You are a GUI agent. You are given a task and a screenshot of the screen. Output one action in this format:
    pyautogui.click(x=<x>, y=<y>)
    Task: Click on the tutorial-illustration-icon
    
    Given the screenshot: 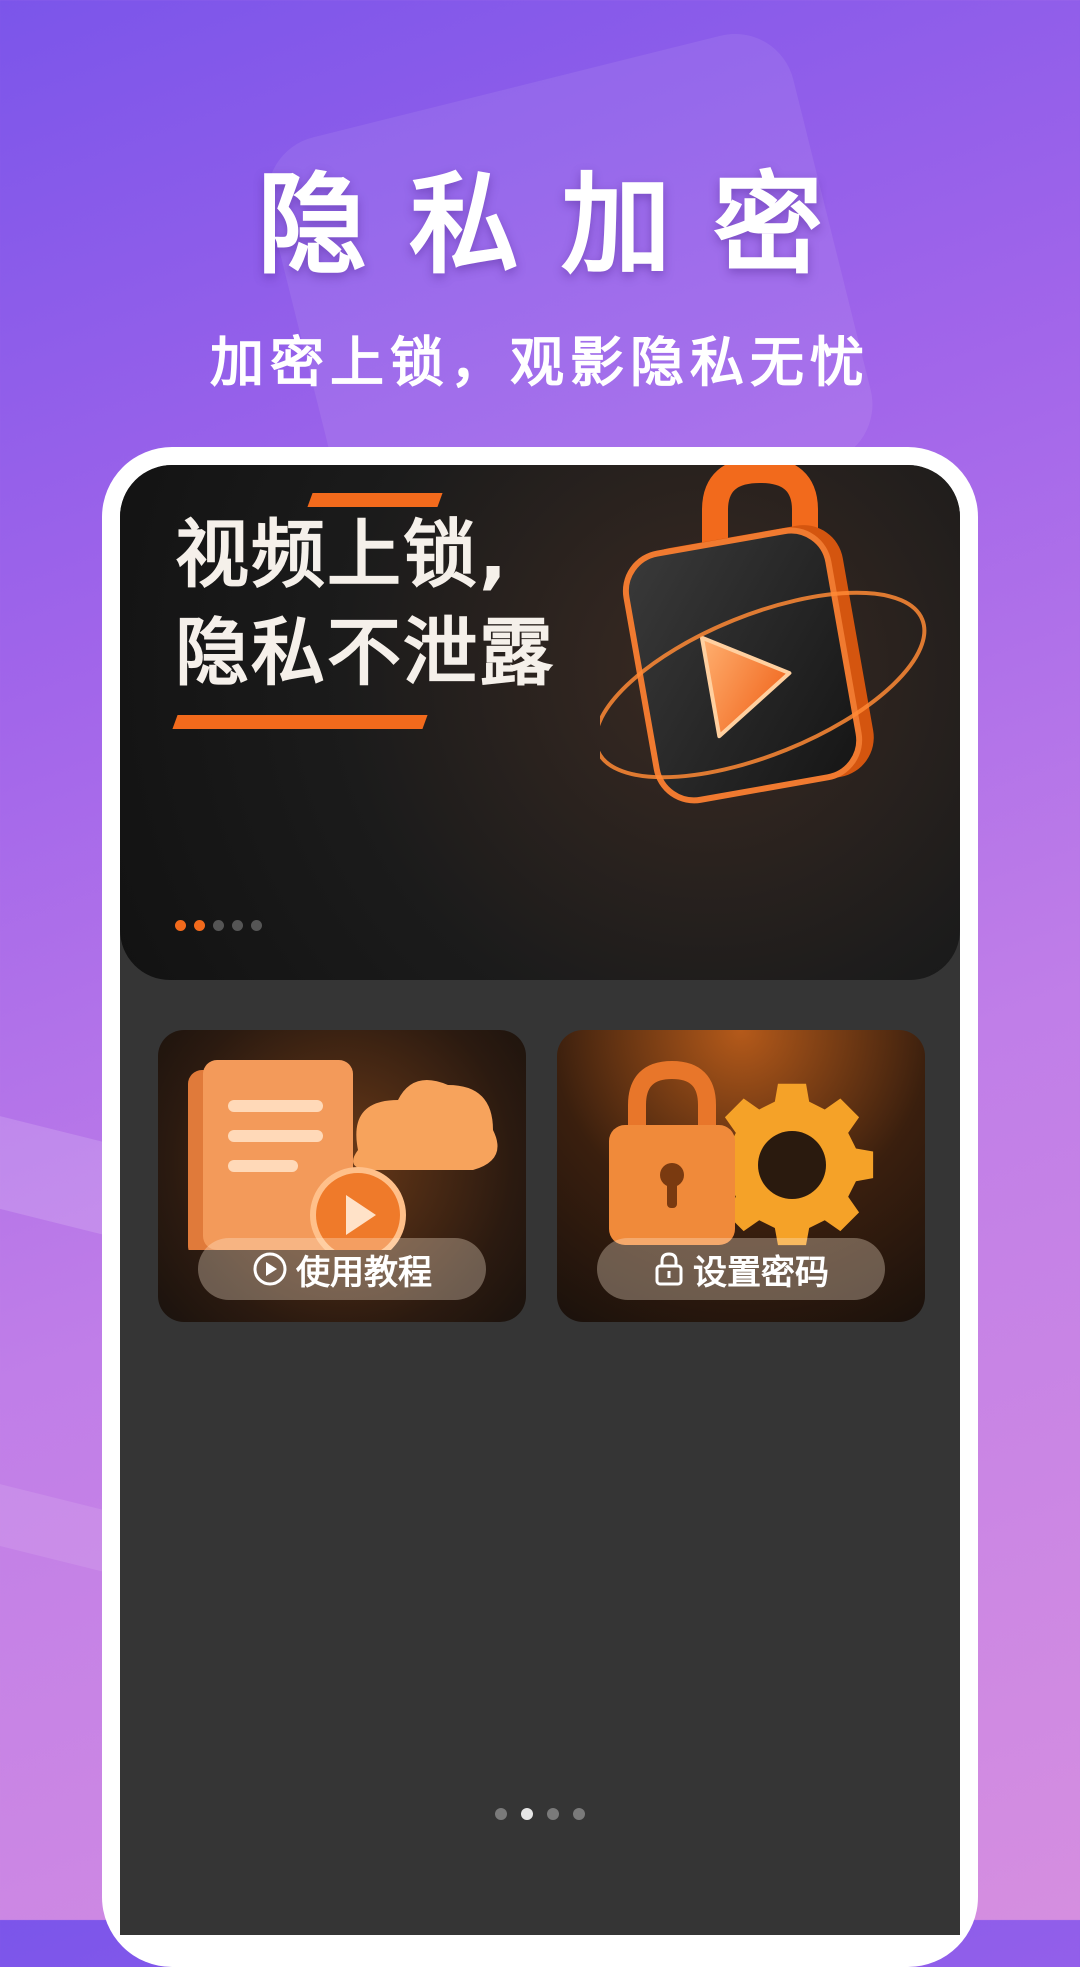 What is the action you would take?
    pyautogui.click(x=343, y=1155)
    